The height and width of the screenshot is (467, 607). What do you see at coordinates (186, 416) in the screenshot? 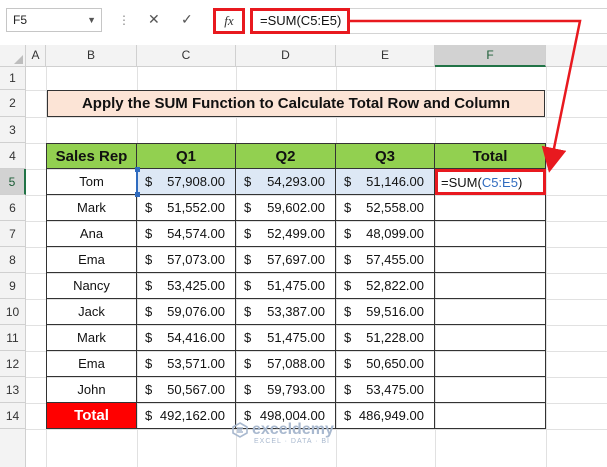
I see `column-total-cell: $492,162.00` at bounding box center [186, 416].